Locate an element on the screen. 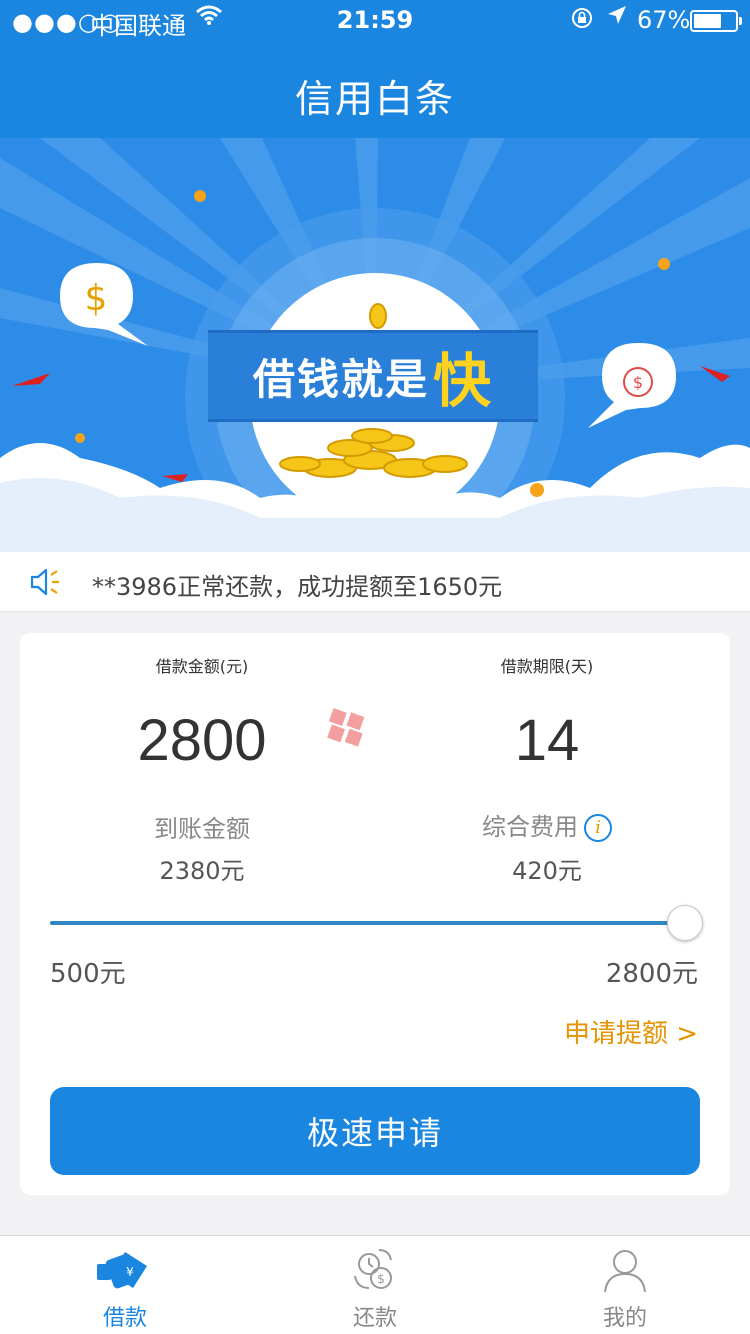  location-arrow-icon is located at coordinates (617, 18).